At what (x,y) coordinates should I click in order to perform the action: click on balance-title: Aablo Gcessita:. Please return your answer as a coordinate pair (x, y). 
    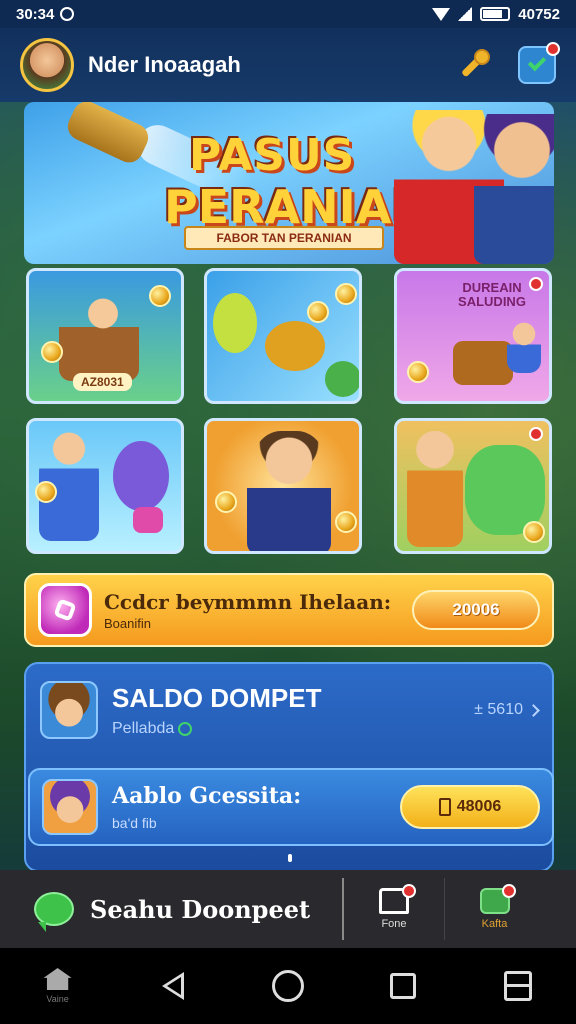
    Looking at the image, I should click on (207, 796).